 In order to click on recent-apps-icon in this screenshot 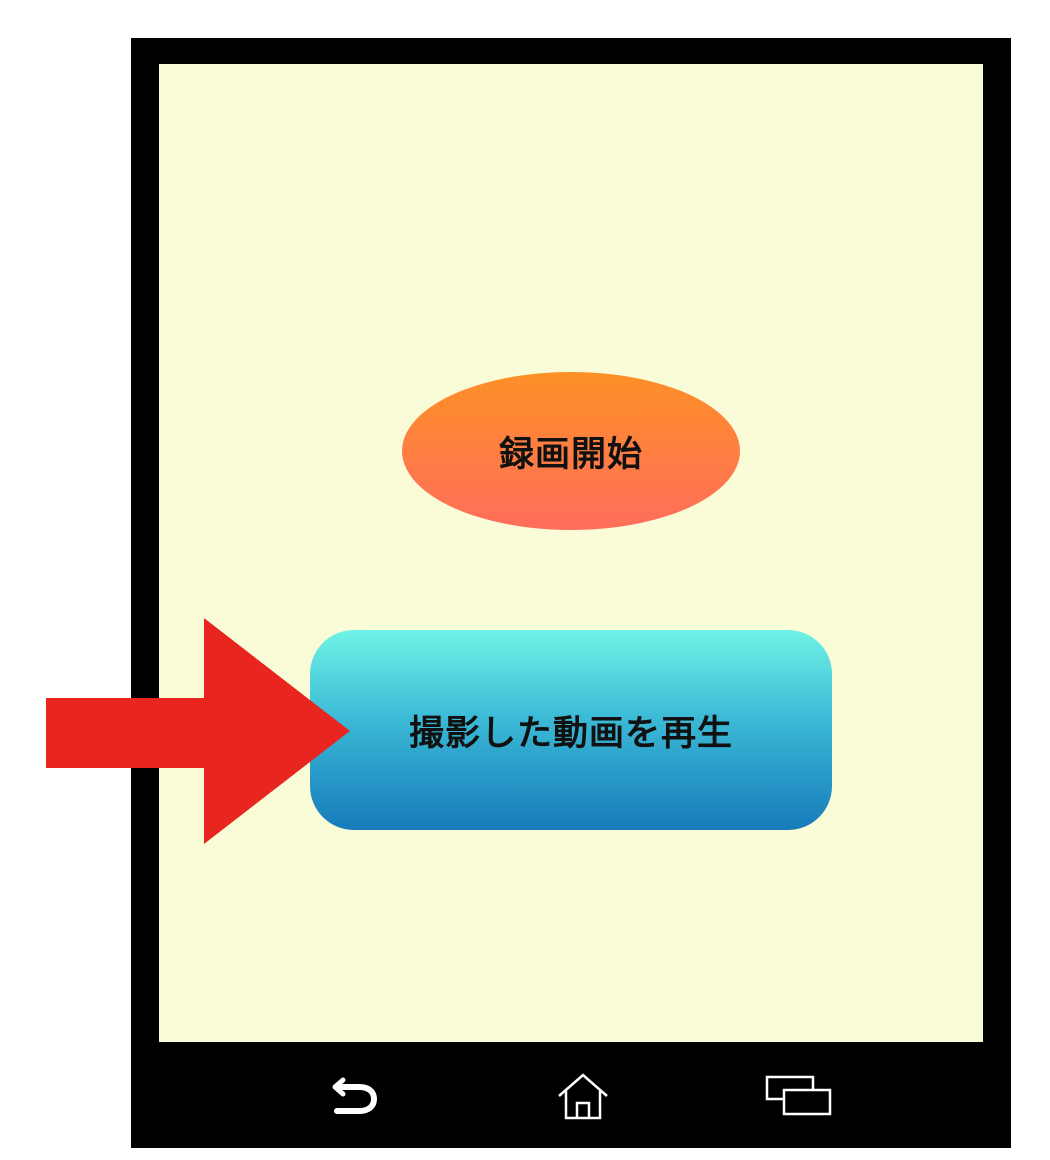, I will do `click(798, 1095)`.